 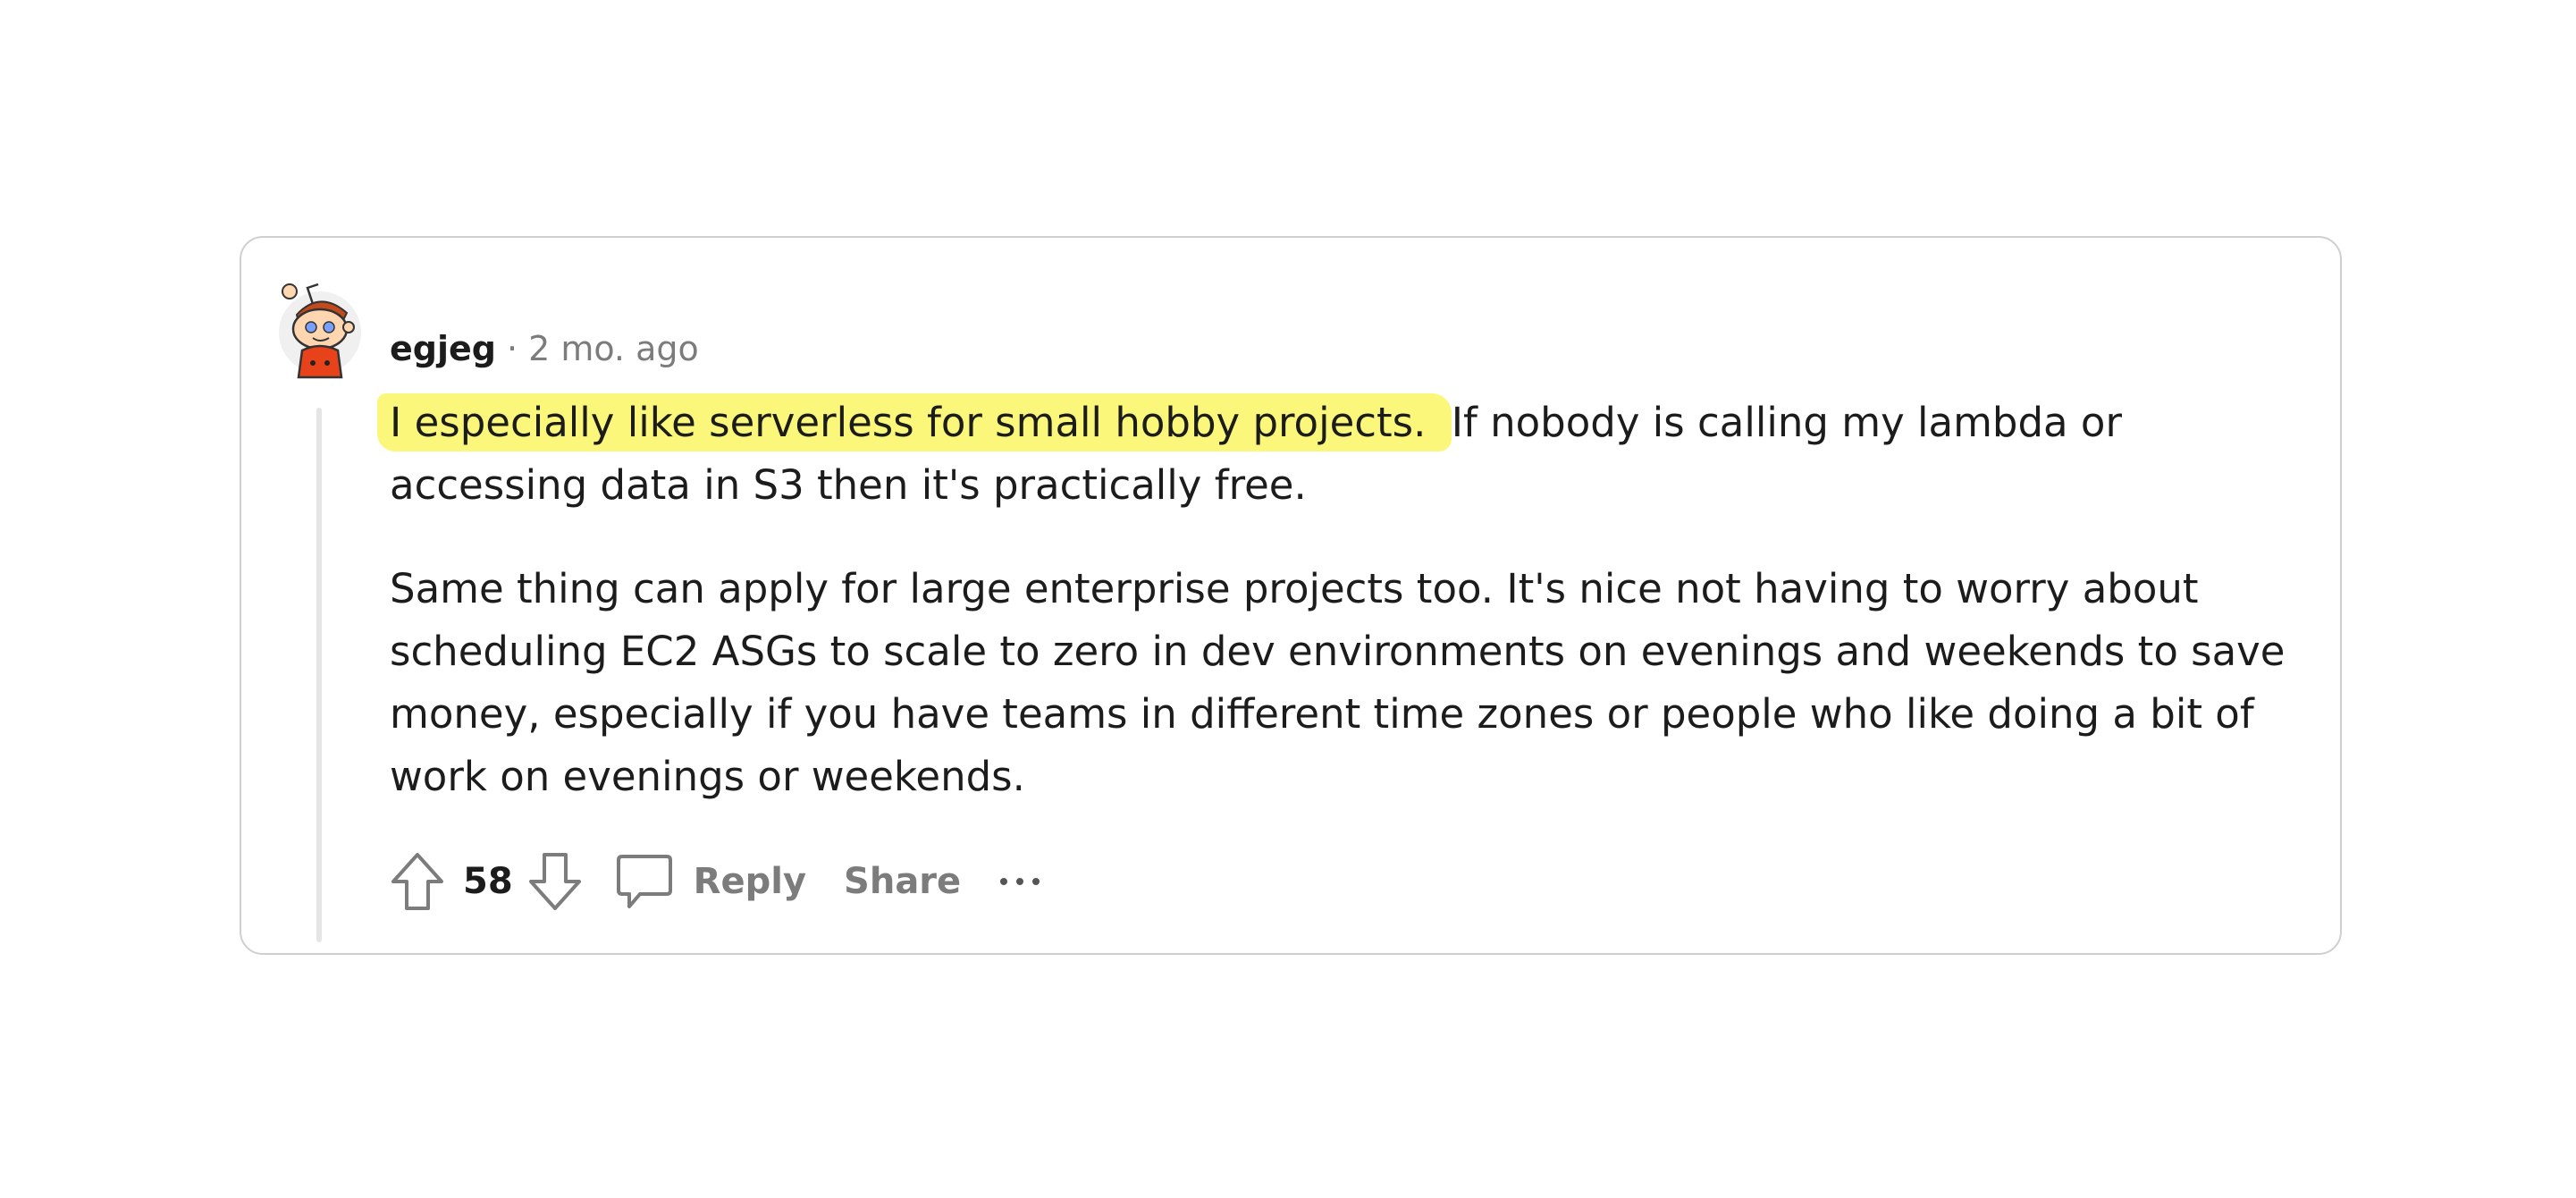 I want to click on downvote-icon, so click(x=555, y=881).